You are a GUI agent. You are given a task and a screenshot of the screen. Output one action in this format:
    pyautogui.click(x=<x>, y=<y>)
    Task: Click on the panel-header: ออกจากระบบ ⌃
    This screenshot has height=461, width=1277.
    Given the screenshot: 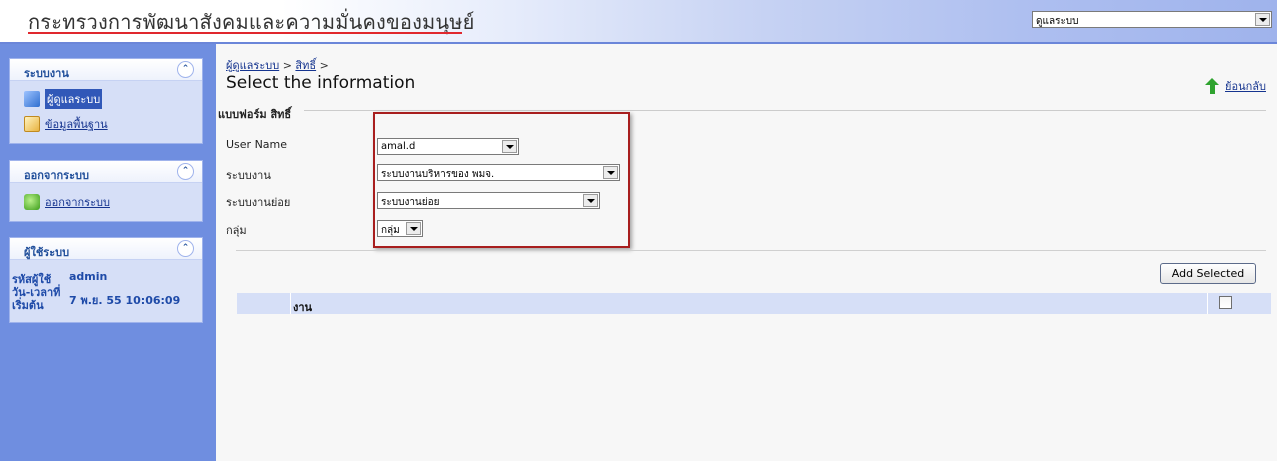 What is the action you would take?
    pyautogui.click(x=106, y=172)
    